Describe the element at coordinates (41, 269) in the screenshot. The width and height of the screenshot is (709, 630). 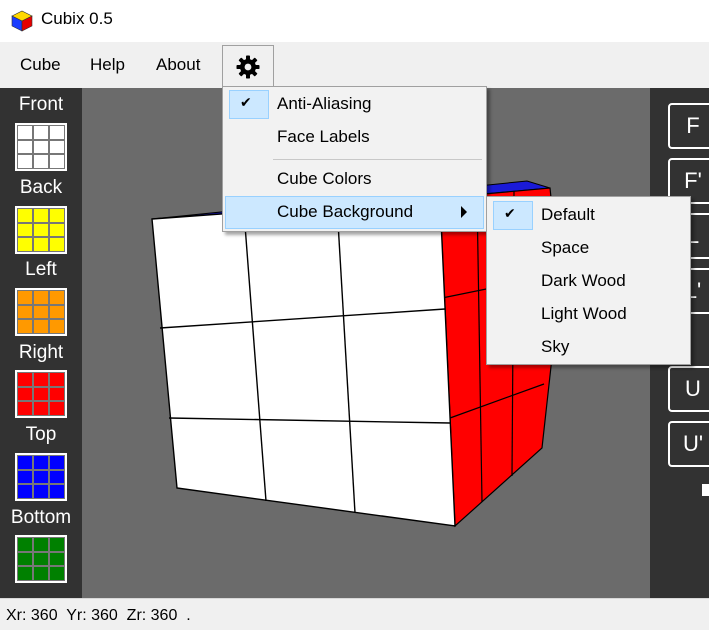
I see `face-label-left: Left` at that location.